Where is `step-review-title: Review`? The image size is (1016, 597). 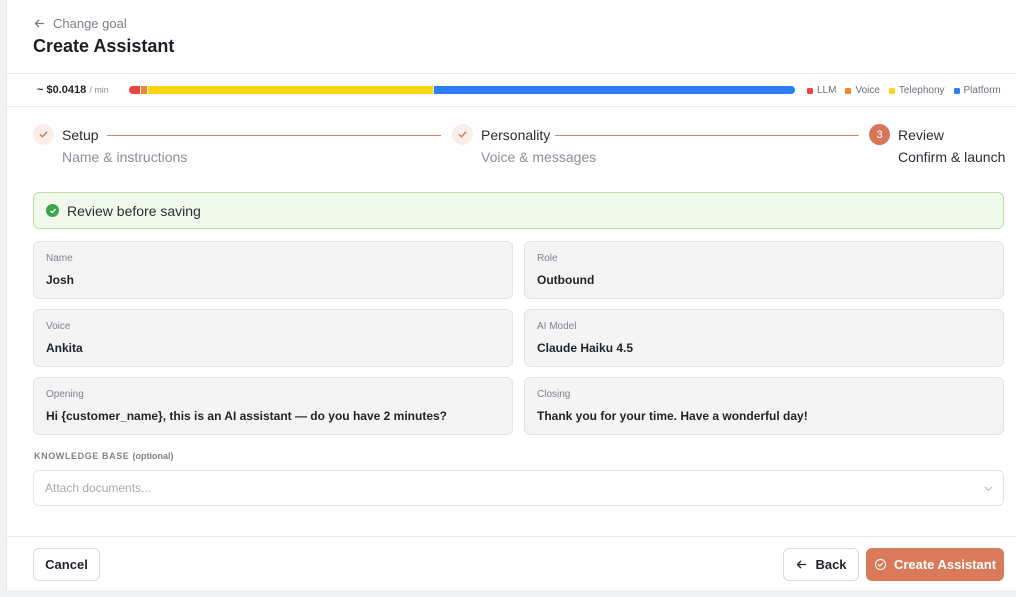
step-review-title: Review is located at coordinates (921, 135).